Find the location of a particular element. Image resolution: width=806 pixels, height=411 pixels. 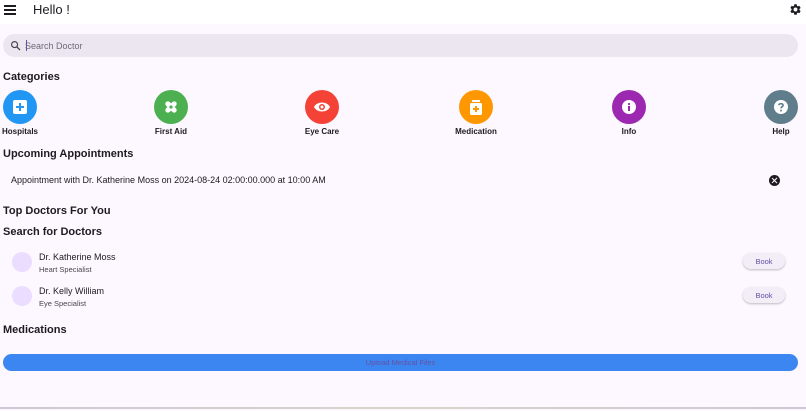

doctor-name: Dr. Katherine Moss is located at coordinates (77, 257).